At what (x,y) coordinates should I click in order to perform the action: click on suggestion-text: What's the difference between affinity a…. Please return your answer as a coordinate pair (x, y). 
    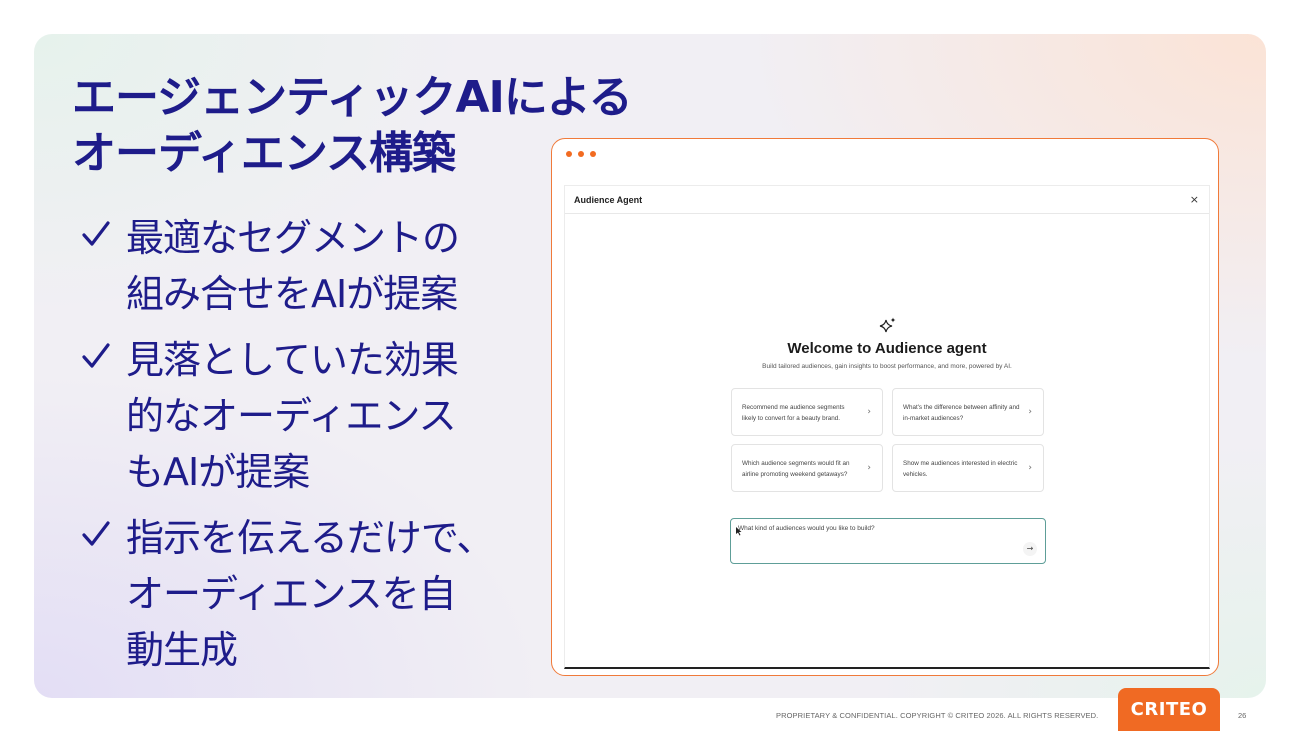
    Looking at the image, I should click on (961, 413).